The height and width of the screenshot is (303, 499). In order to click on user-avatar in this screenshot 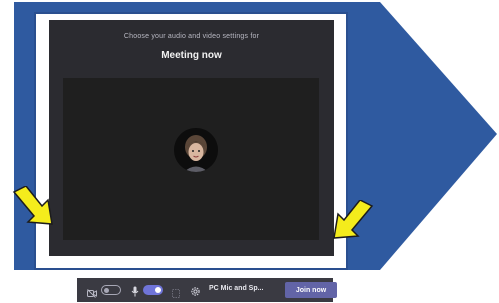, I will do `click(196, 150)`.